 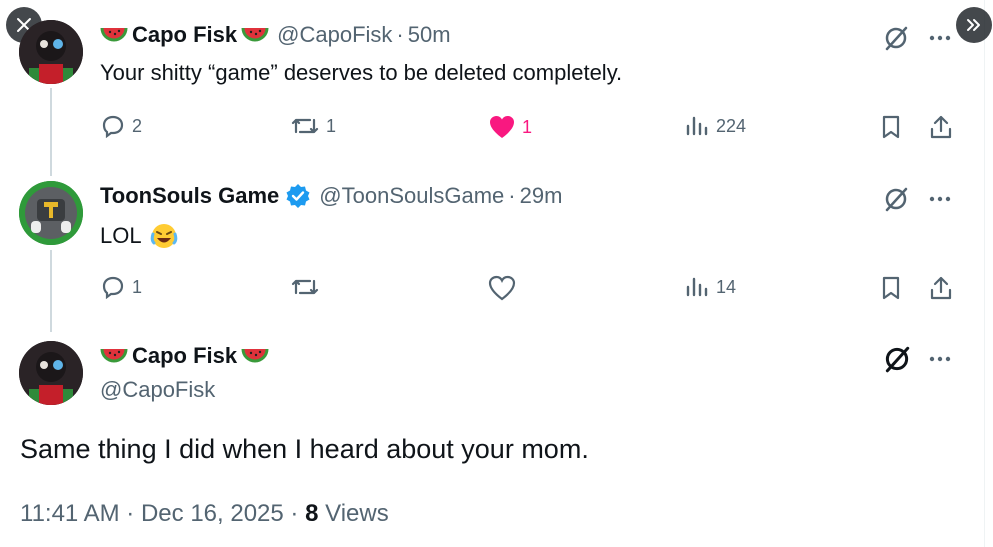 What do you see at coordinates (984, 273) in the screenshot?
I see `column-border` at bounding box center [984, 273].